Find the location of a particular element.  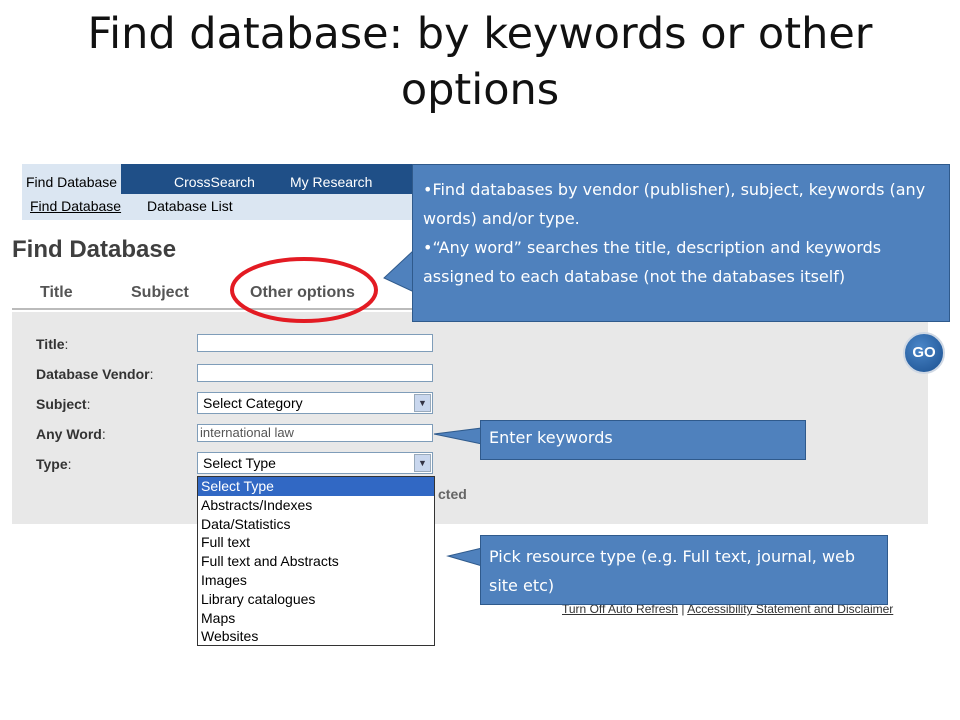

annotation-overlay is located at coordinates (356, 407).